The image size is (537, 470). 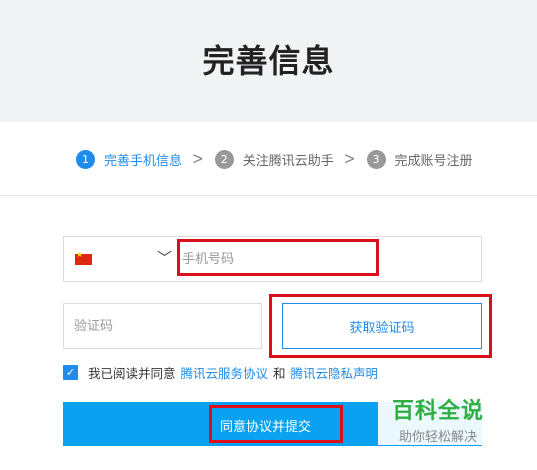 What do you see at coordinates (266, 427) in the screenshot?
I see `submit-label: 同意协议并提交` at bounding box center [266, 427].